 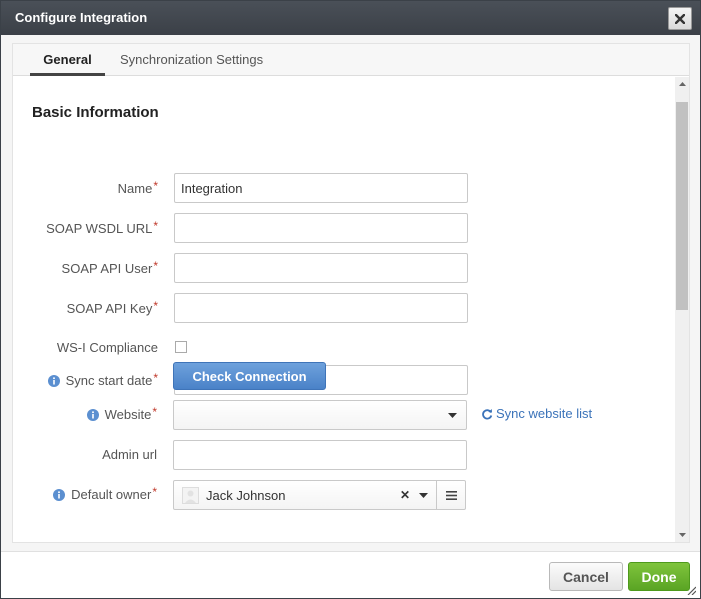 What do you see at coordinates (111, 494) in the screenshot?
I see `default-owner-label-text: Default owner` at bounding box center [111, 494].